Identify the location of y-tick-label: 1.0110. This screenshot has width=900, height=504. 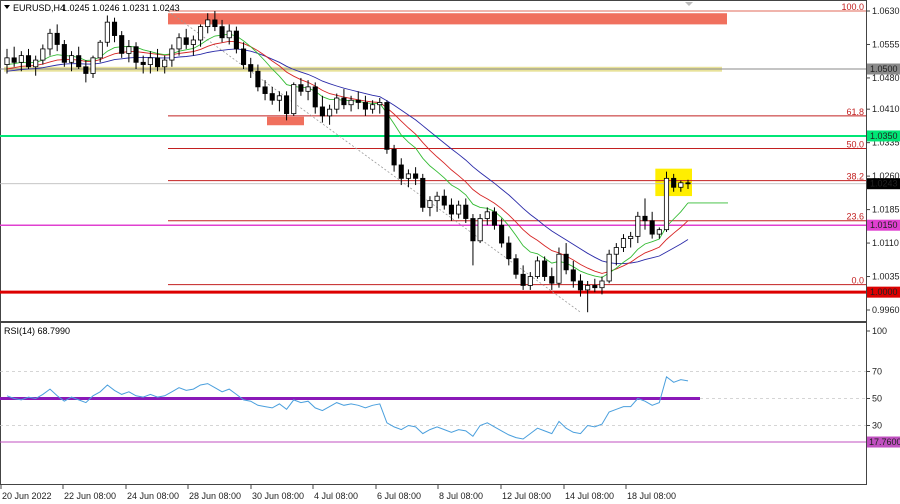
(885, 243).